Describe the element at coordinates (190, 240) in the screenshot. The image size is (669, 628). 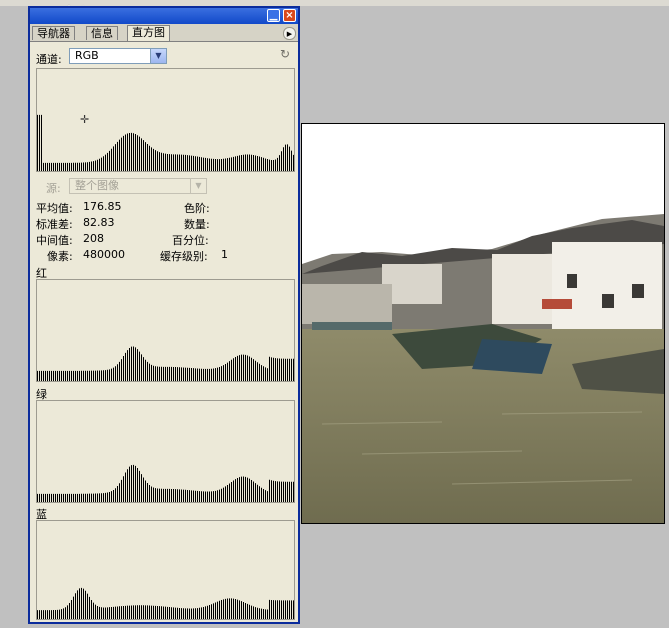
I see `percentile-label: 百分位:` at that location.